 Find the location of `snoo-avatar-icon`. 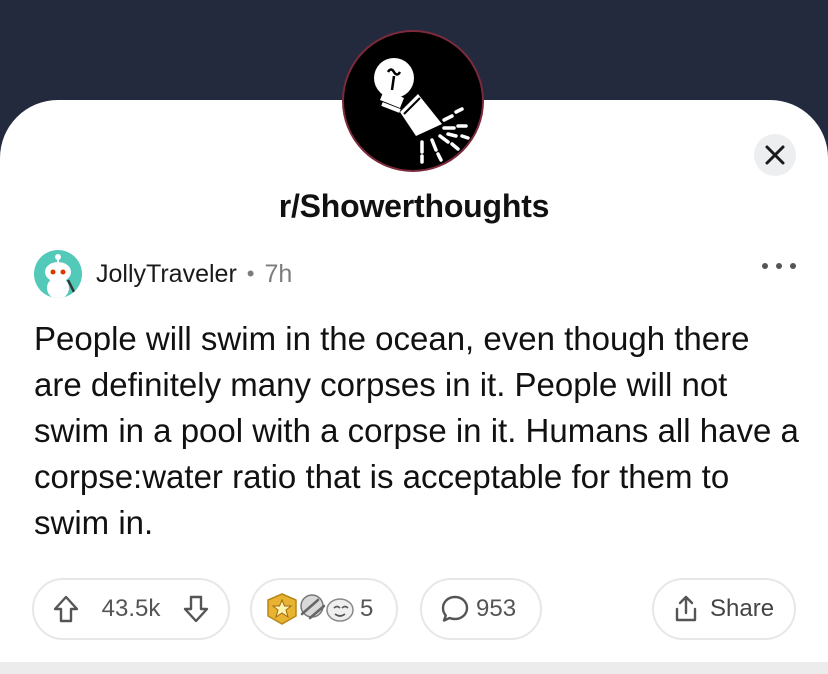

snoo-avatar-icon is located at coordinates (60, 276).